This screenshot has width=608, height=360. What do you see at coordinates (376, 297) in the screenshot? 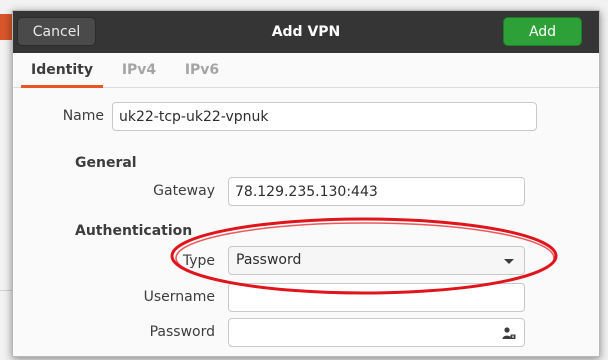
I see `username-input` at bounding box center [376, 297].